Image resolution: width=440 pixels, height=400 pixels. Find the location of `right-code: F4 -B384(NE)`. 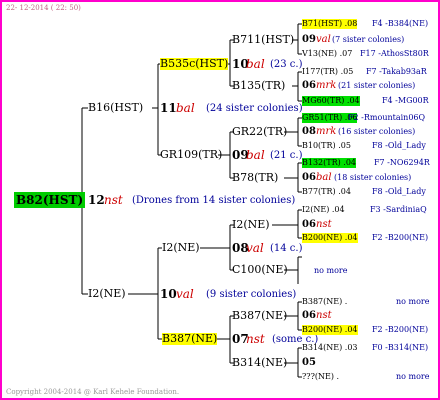

right-code: F4 -B384(NE) is located at coordinates (400, 23).